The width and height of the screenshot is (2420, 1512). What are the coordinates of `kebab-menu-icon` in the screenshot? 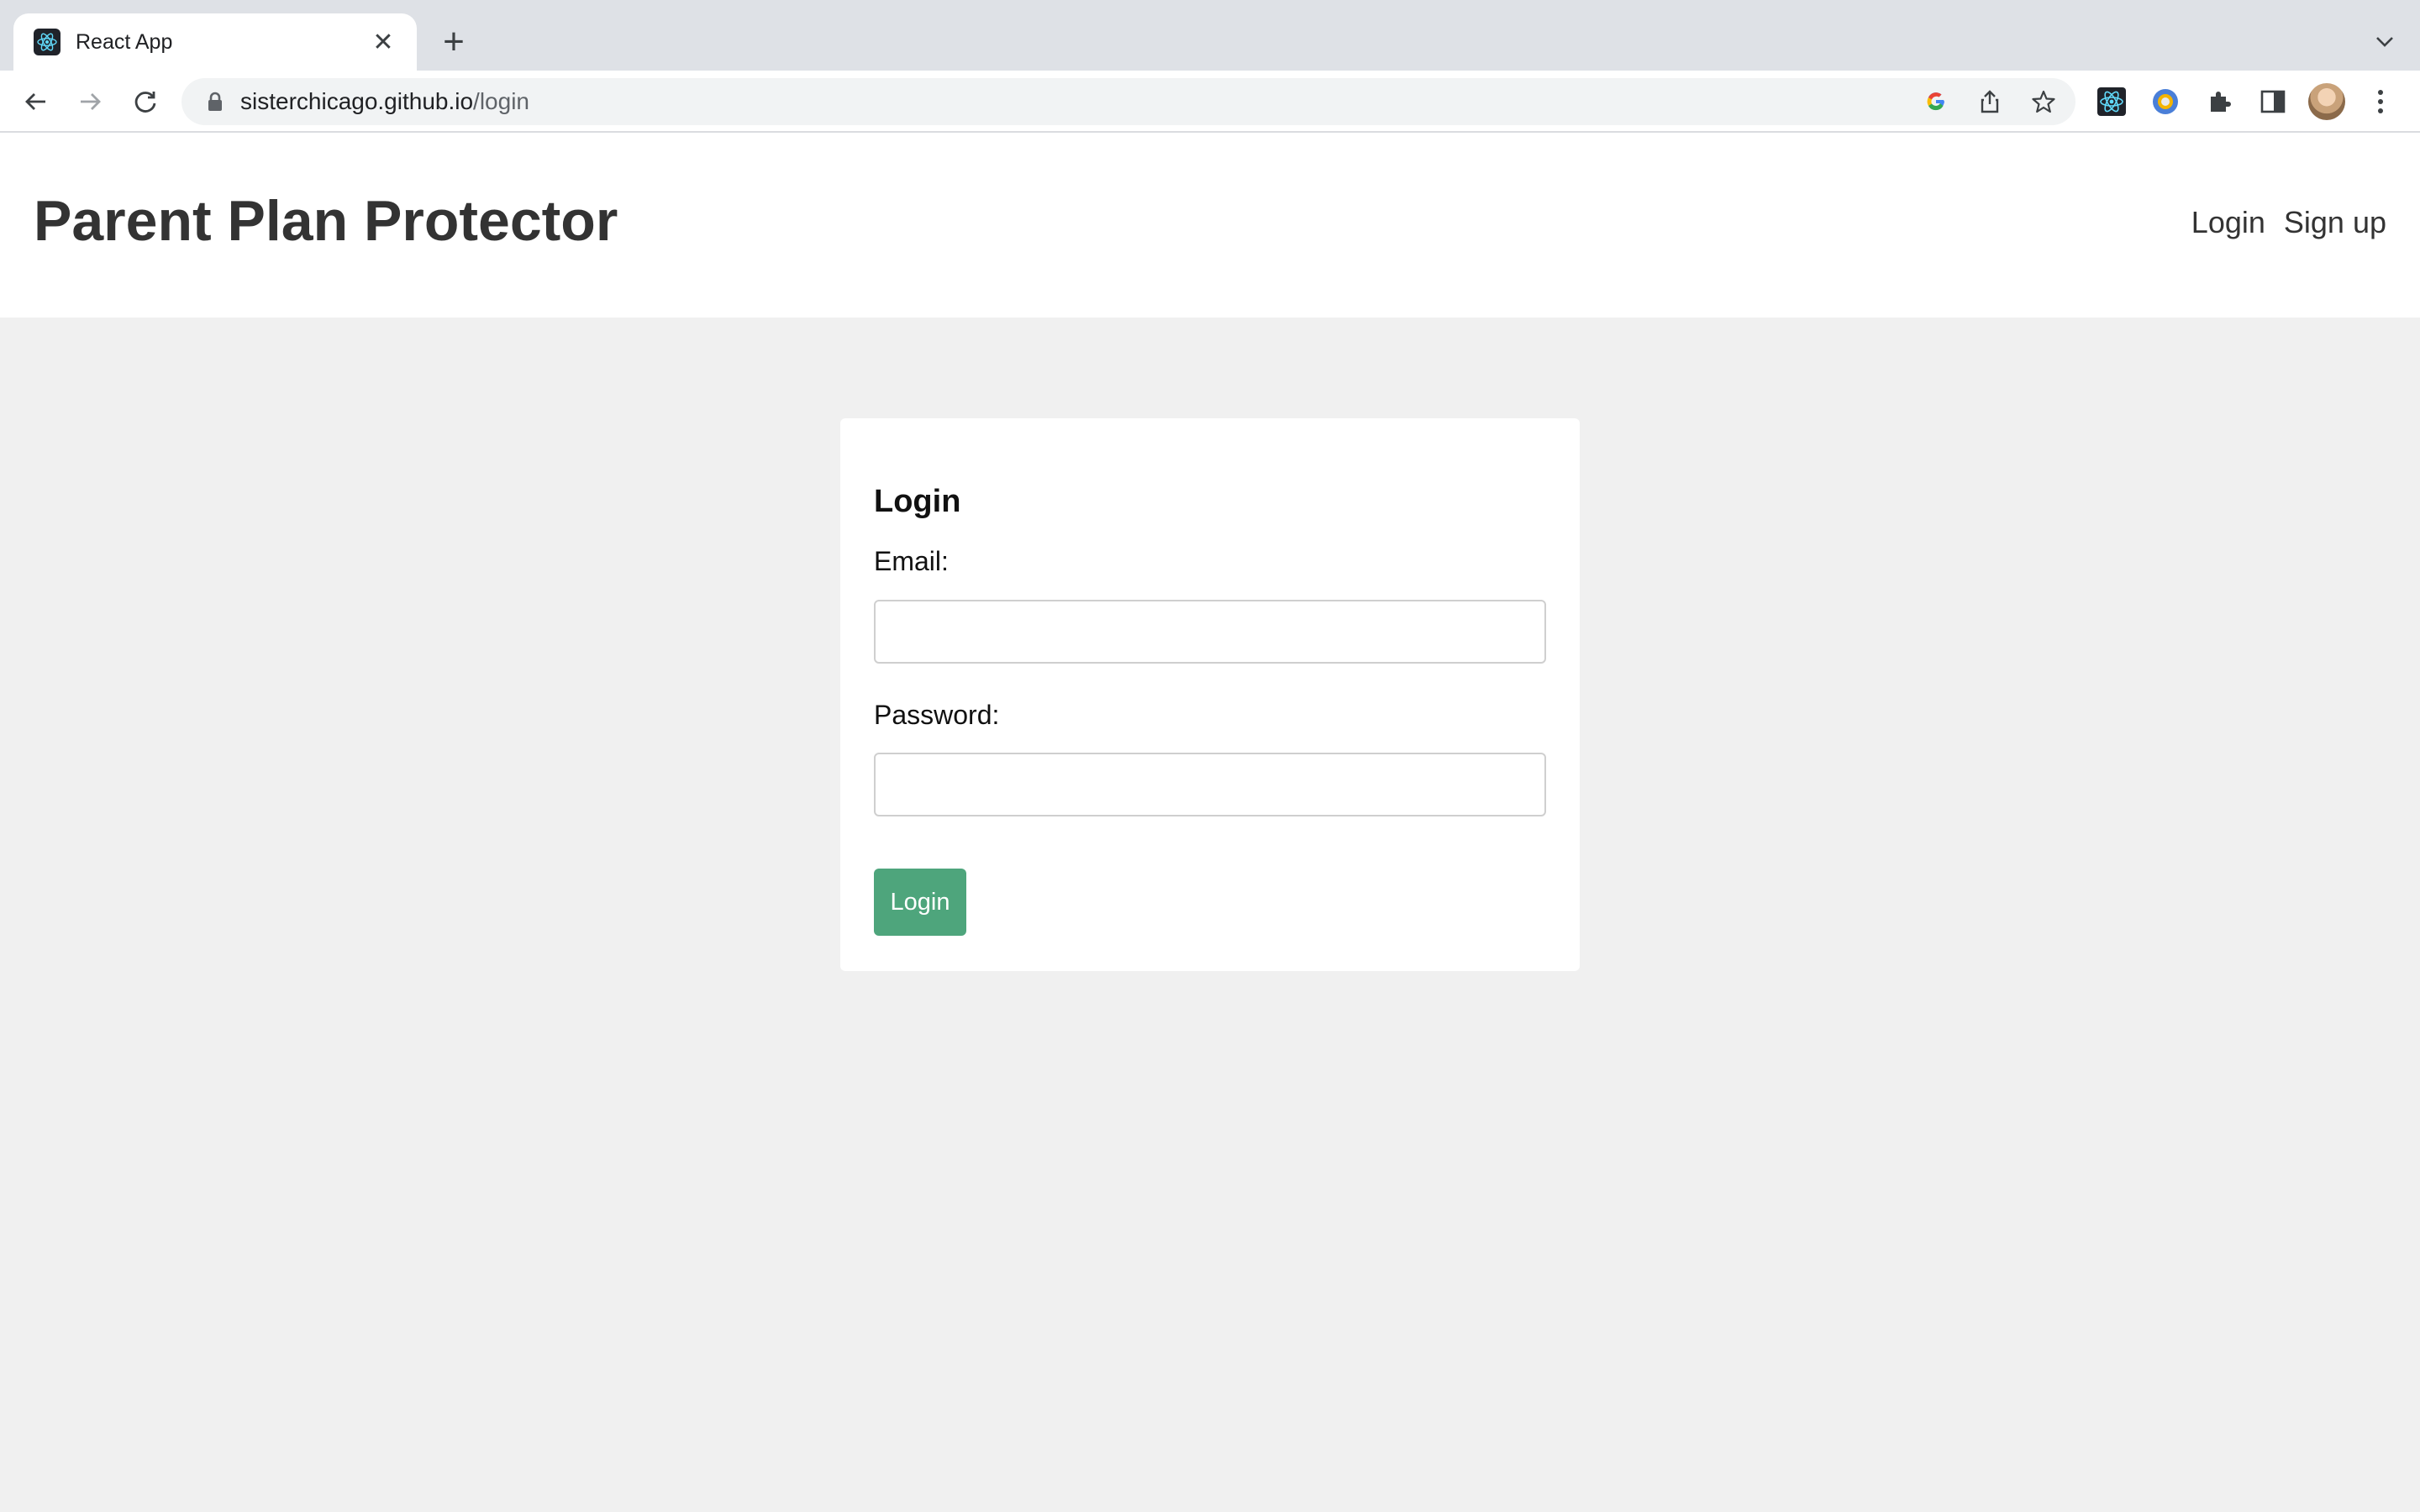 It's located at (2381, 102).